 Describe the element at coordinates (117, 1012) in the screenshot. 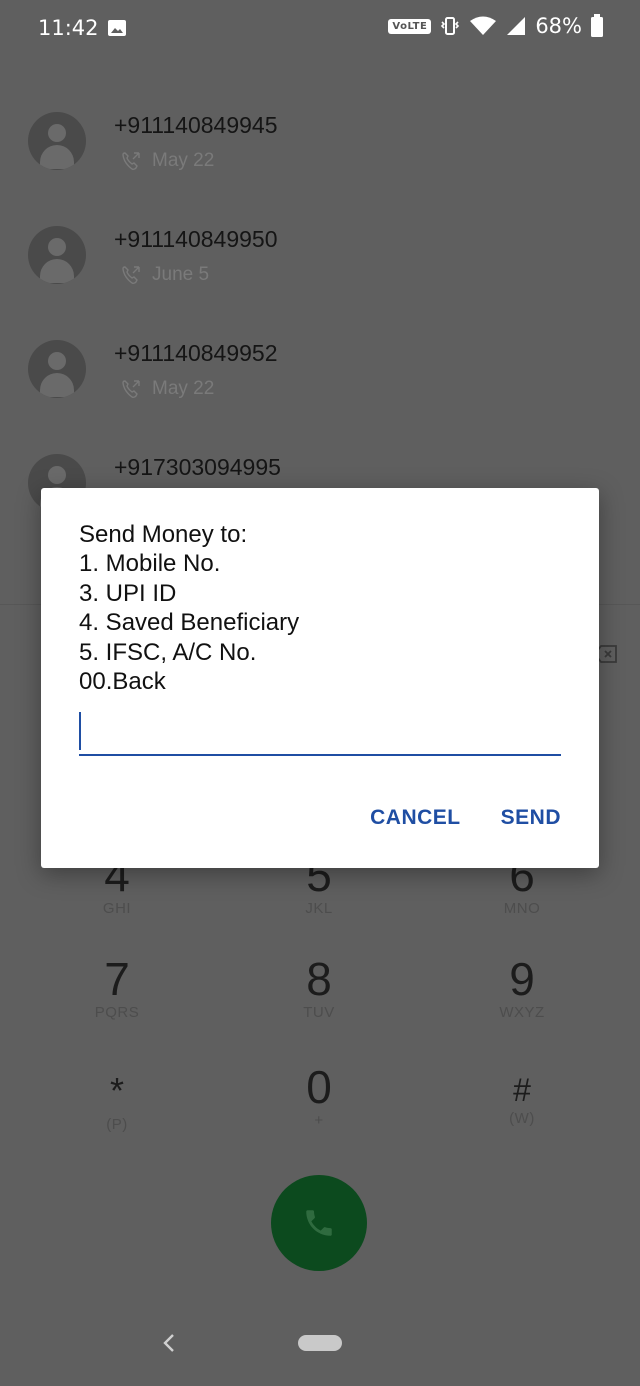

I see `key-letters: PQRS` at that location.